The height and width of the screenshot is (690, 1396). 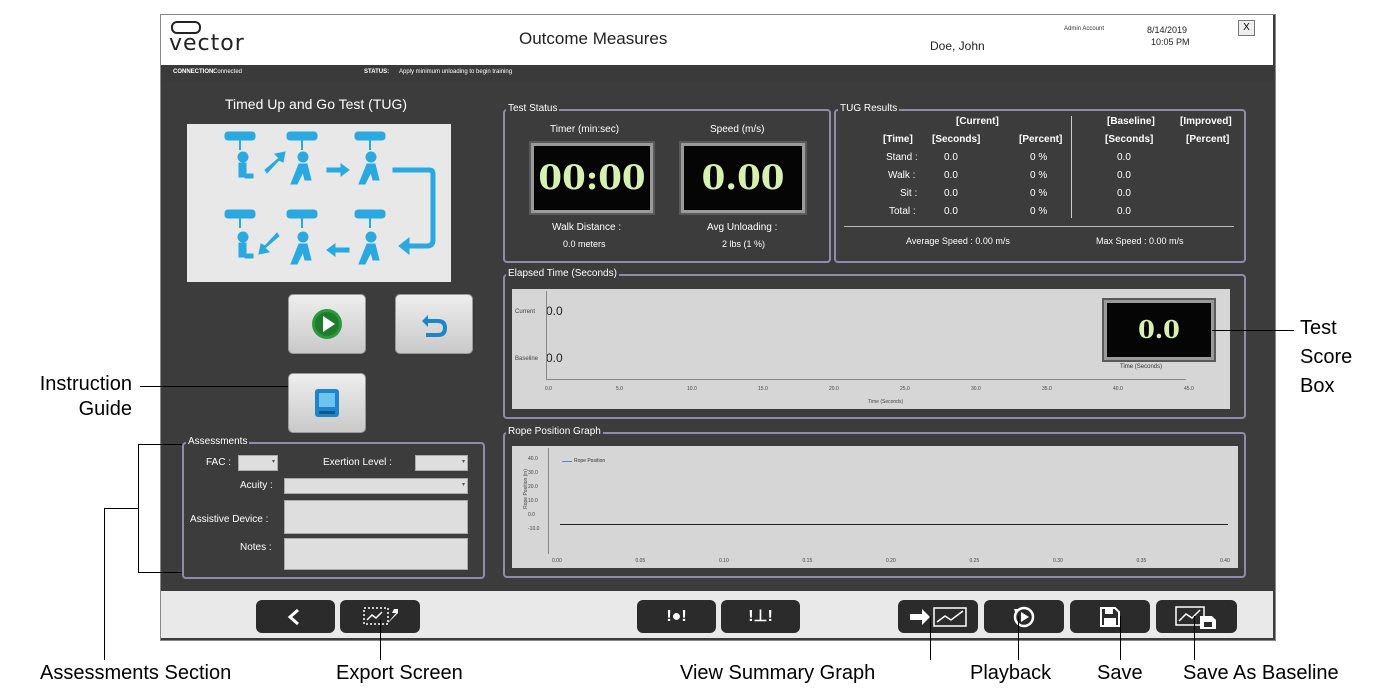 I want to click on instruction-guide-button, so click(x=327, y=403).